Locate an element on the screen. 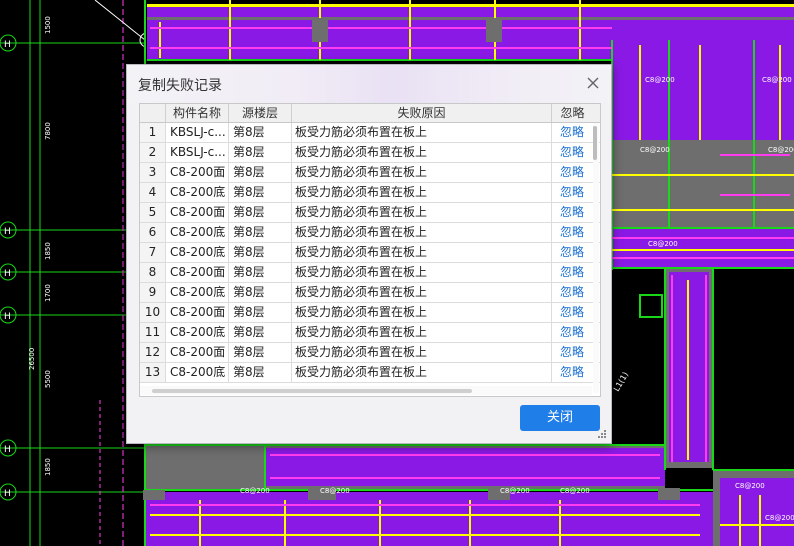  table-row: 5 C8-200面 第8层 板受力筋必须布置在板上 忽略 is located at coordinates (370, 213).